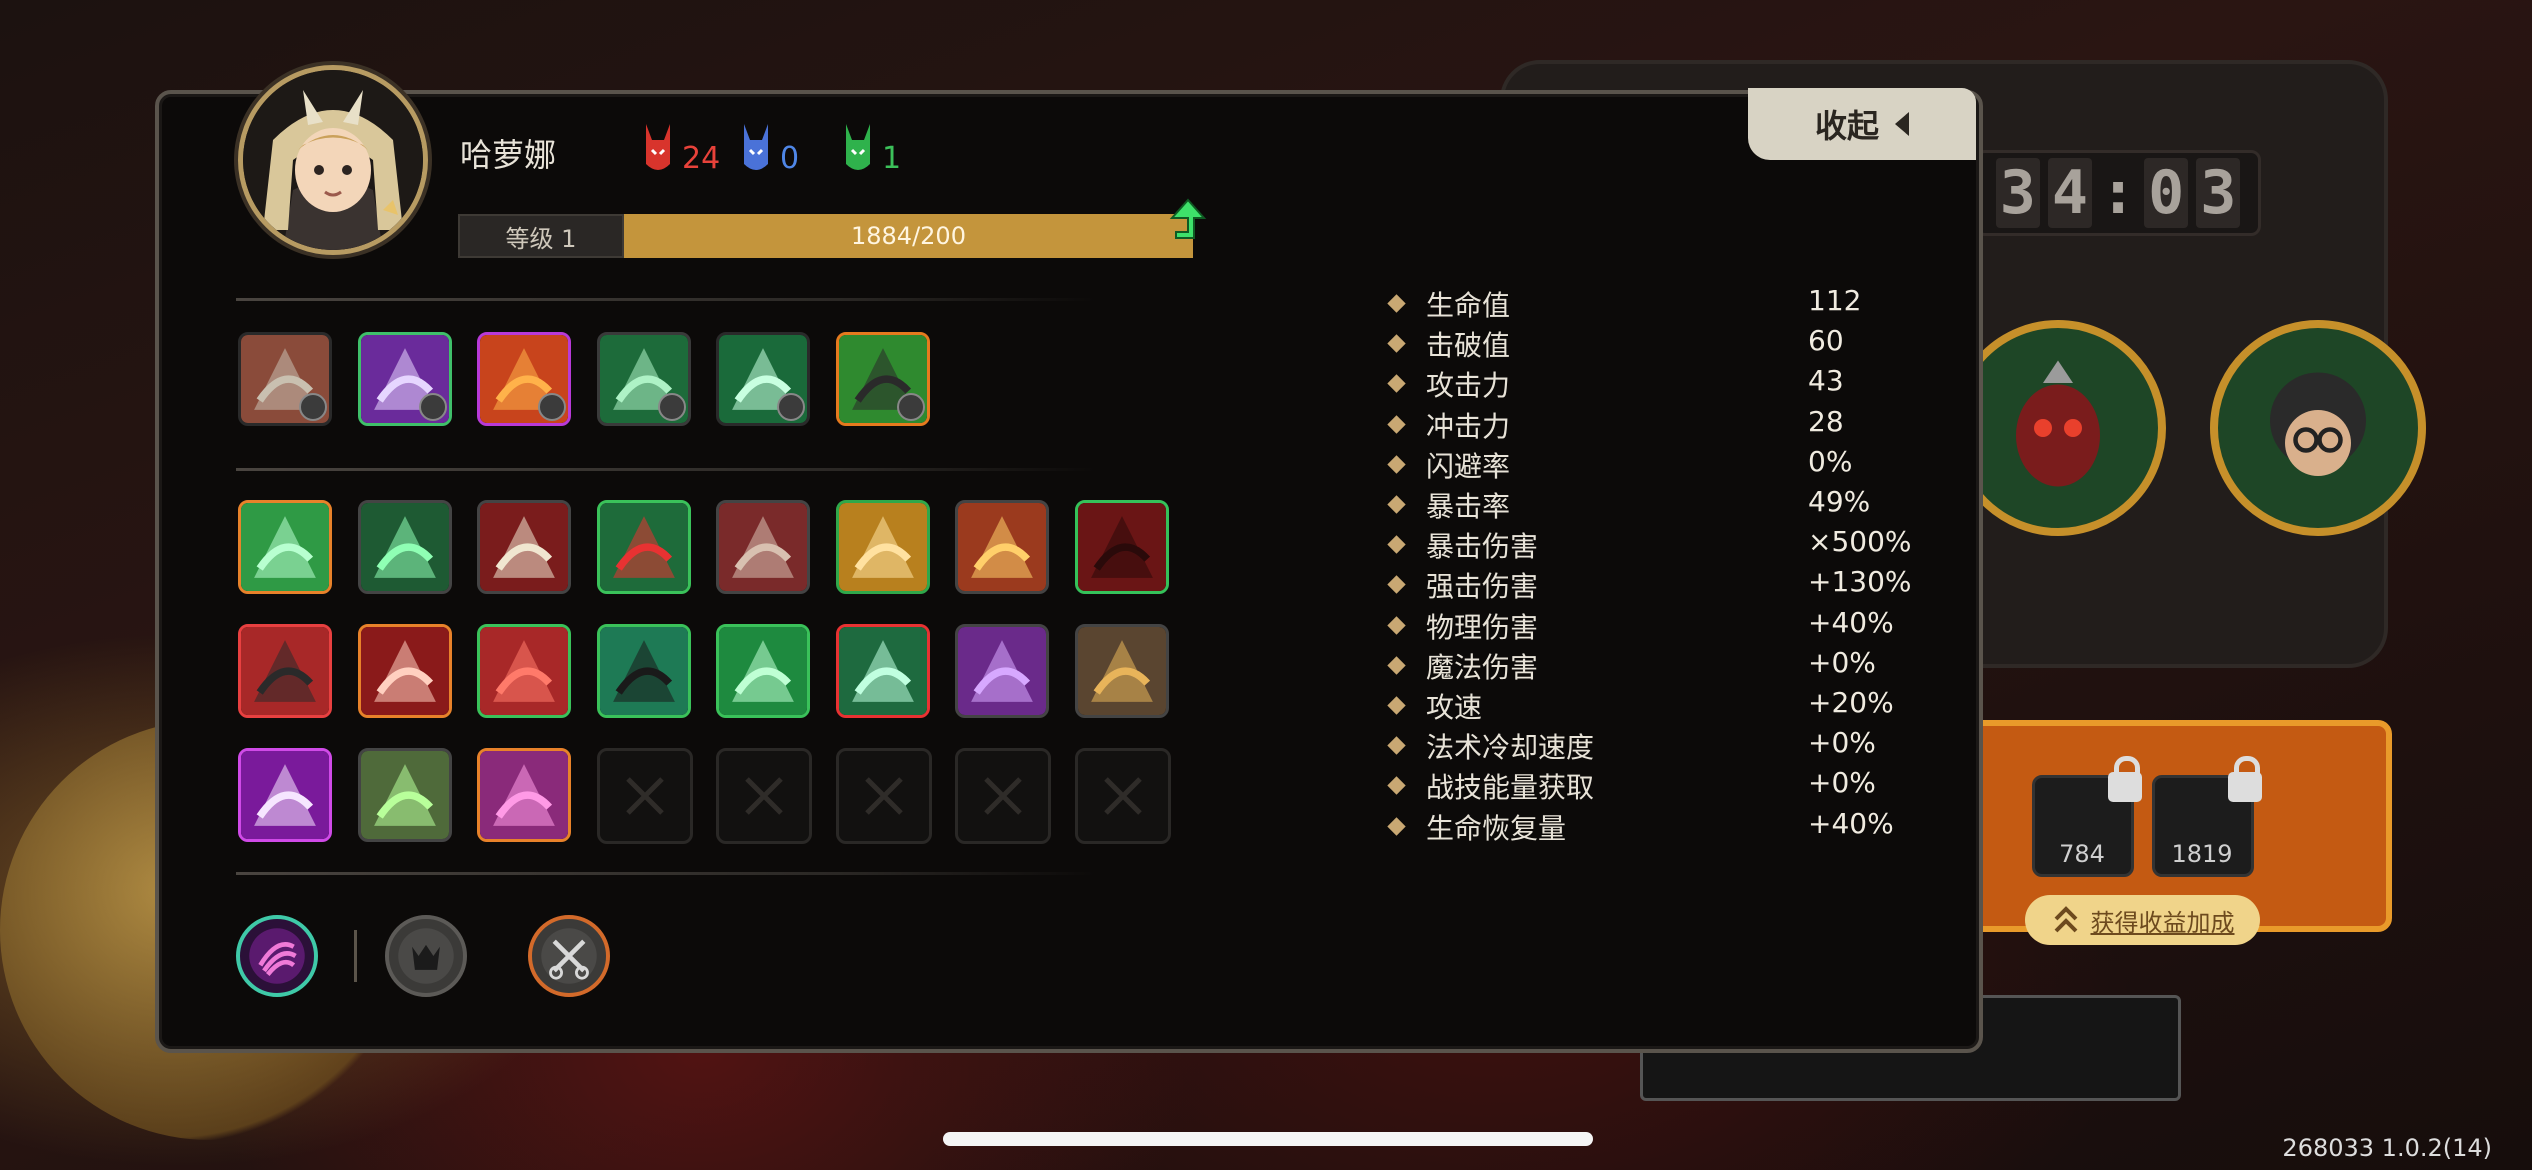  I want to click on exp-bar: 等级 1 1884/200, so click(825, 236).